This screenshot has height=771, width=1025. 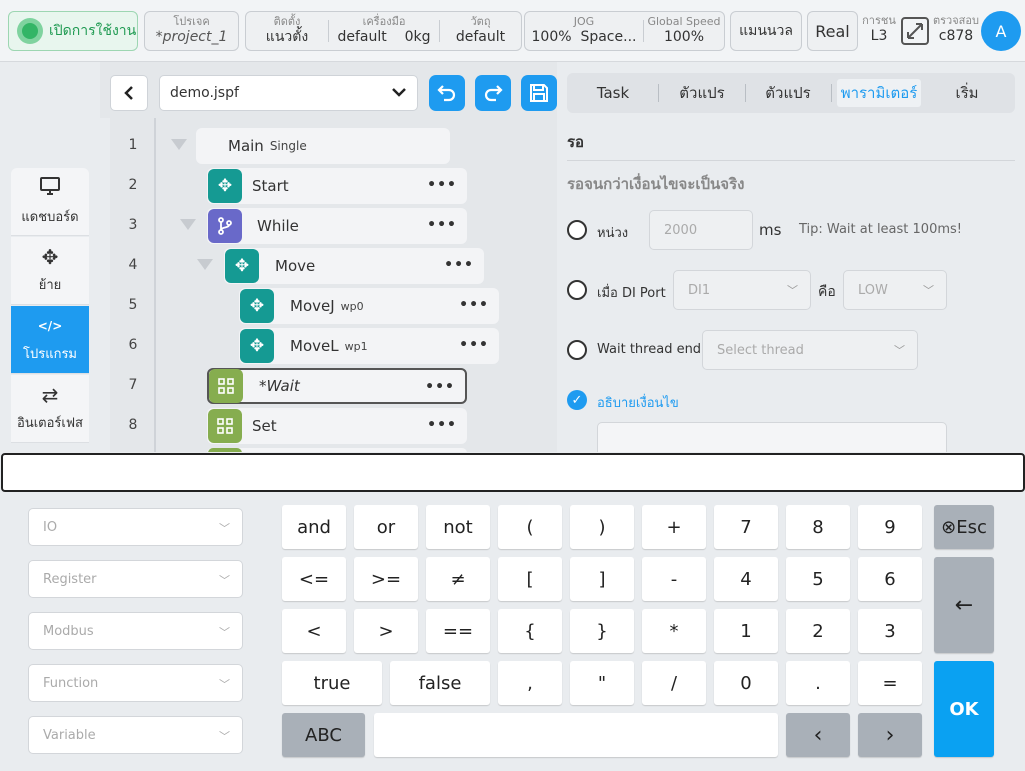 I want to click on key-true: true, so click(x=332, y=683).